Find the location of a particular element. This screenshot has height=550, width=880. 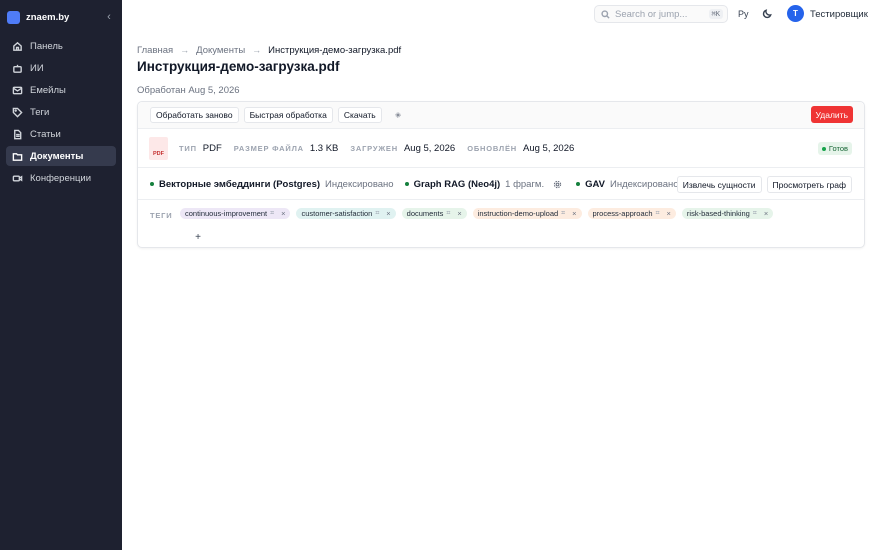

brand: znaem.by ‹ is located at coordinates (61, 17).